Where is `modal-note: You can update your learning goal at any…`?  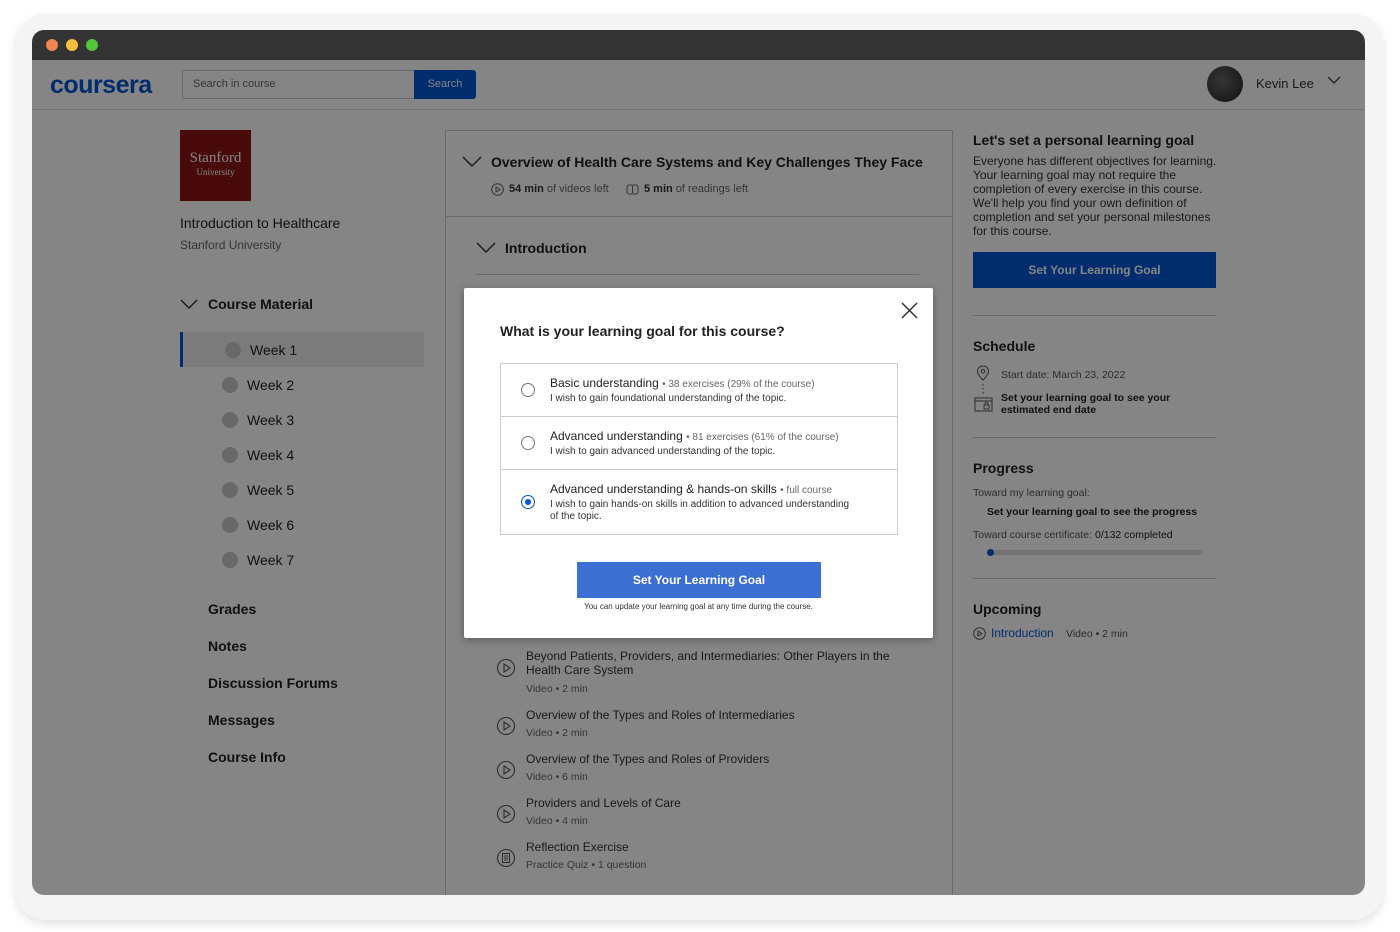
modal-note: You can update your learning goal at any… is located at coordinates (698, 606).